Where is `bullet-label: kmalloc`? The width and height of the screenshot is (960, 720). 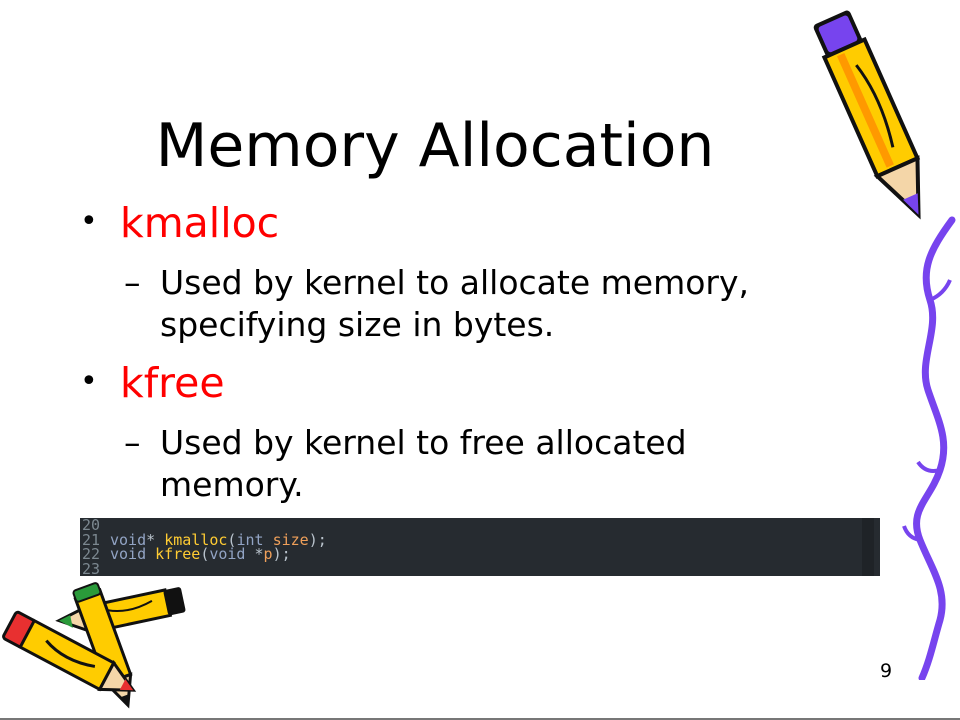 bullet-label: kmalloc is located at coordinates (200, 223).